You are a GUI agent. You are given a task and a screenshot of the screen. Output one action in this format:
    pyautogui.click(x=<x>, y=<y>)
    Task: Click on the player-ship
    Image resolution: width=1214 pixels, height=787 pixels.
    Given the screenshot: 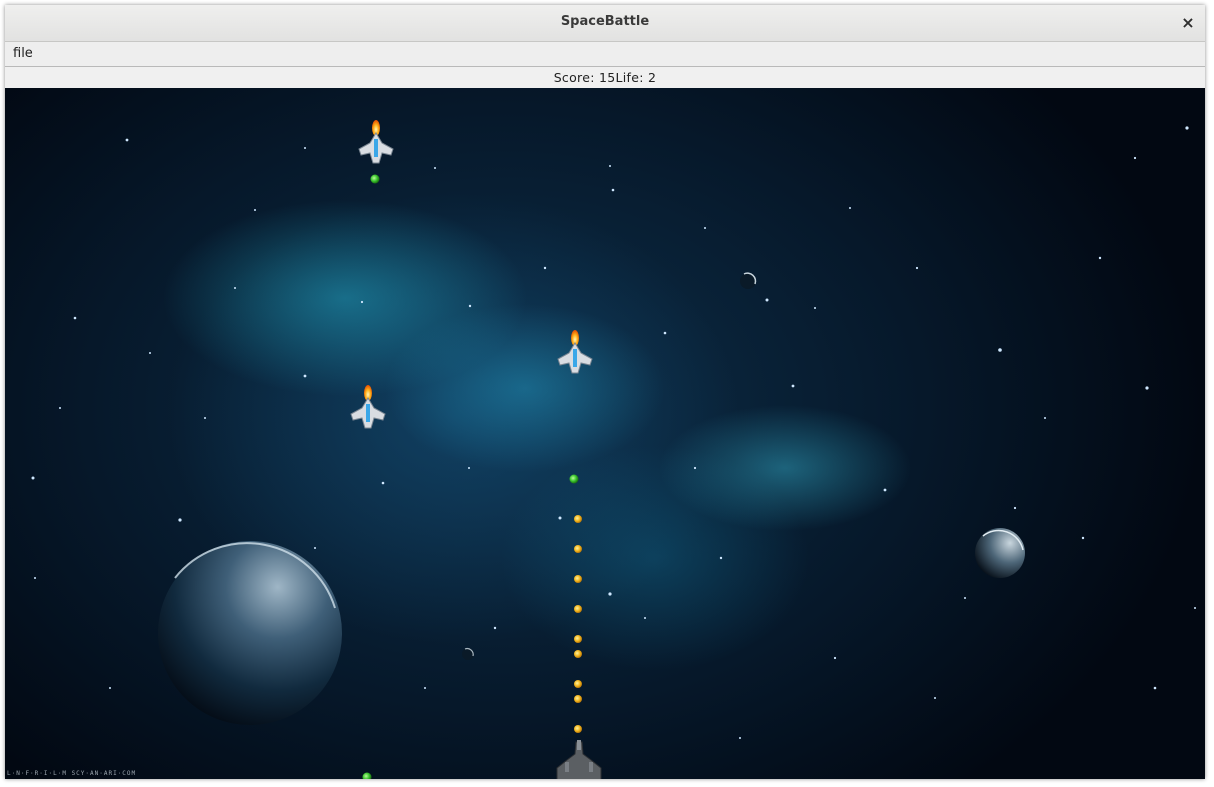 What is the action you would take?
    pyautogui.click(x=579, y=759)
    